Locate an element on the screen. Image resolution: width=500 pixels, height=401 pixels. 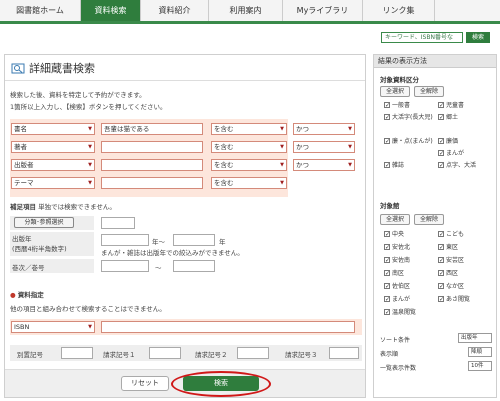
library-label-1: こども is located at coordinates (455, 234).